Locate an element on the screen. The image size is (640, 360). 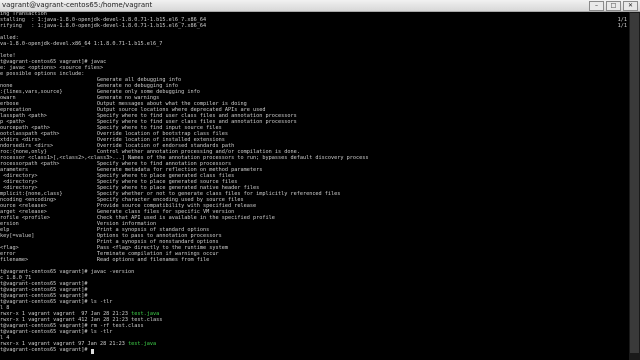
terminal-line: t@vagrant-centos65 vagrant]# is located at coordinates (47, 350).